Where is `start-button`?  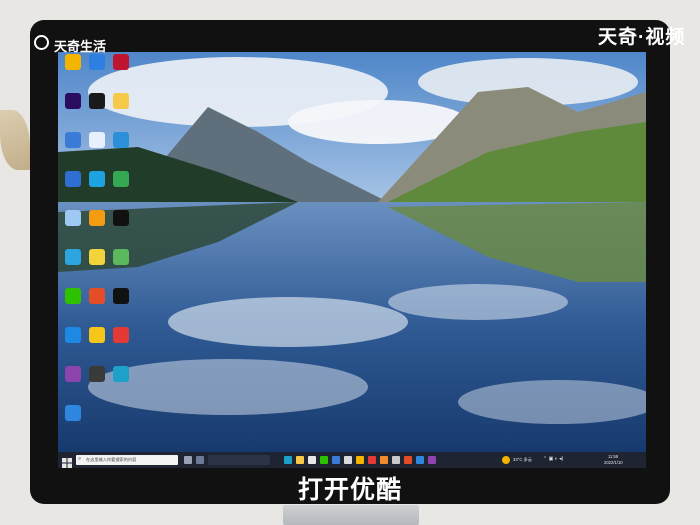
start-button is located at coordinates (67, 461).